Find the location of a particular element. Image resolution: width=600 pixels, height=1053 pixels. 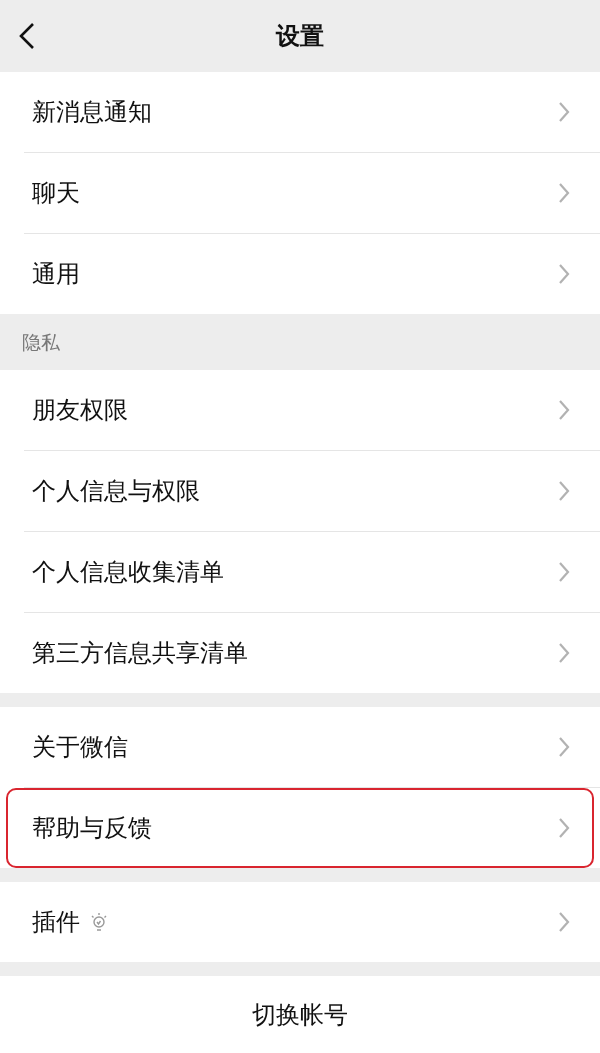

settings-row: 朋友权限 is located at coordinates (300, 410).